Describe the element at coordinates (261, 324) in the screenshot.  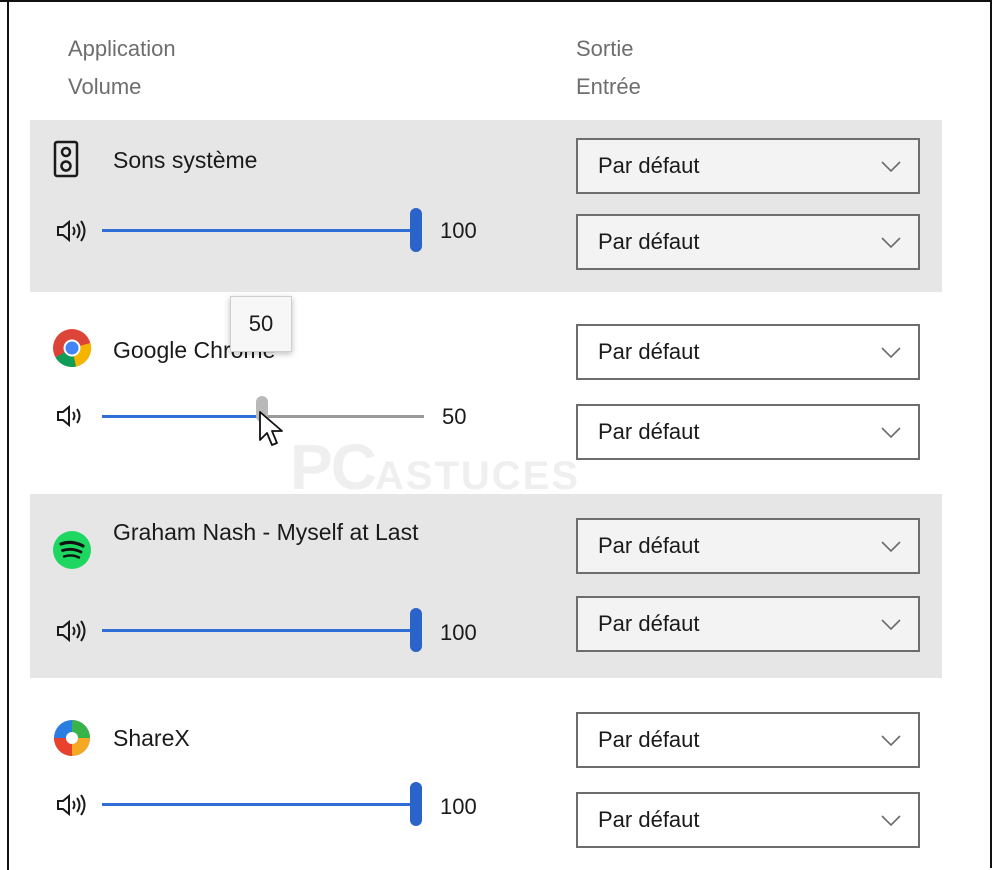
I see `volume-tooltip: 50` at that location.